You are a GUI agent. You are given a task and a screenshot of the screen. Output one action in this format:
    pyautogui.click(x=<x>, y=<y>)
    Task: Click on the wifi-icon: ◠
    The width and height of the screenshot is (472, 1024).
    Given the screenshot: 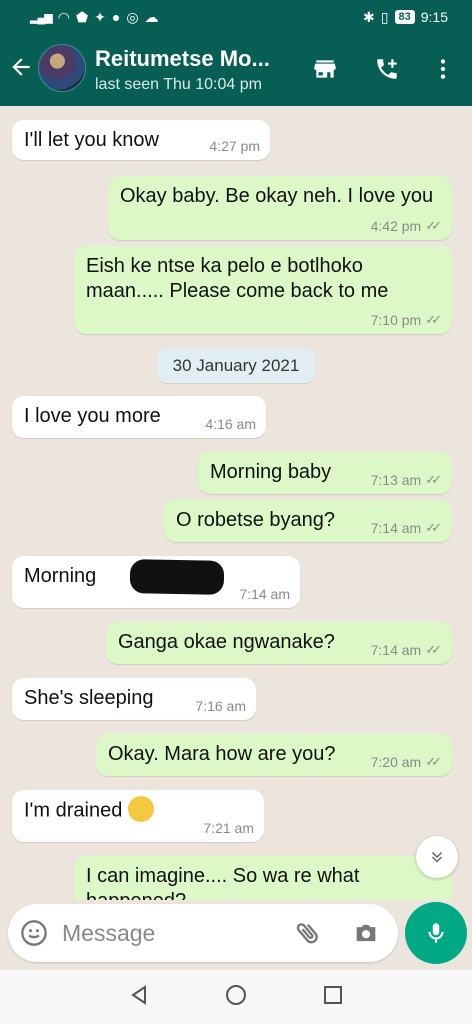 What is the action you would take?
    pyautogui.click(x=63, y=16)
    